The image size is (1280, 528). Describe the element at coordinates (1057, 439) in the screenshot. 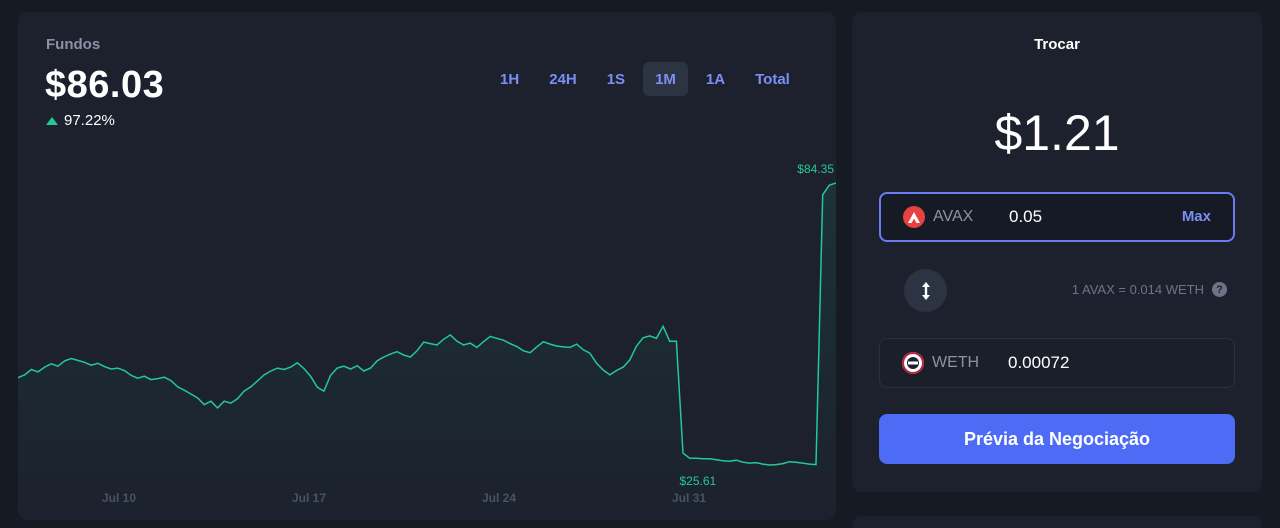

I see `preview-trade-button: Prévia da Negociação` at that location.